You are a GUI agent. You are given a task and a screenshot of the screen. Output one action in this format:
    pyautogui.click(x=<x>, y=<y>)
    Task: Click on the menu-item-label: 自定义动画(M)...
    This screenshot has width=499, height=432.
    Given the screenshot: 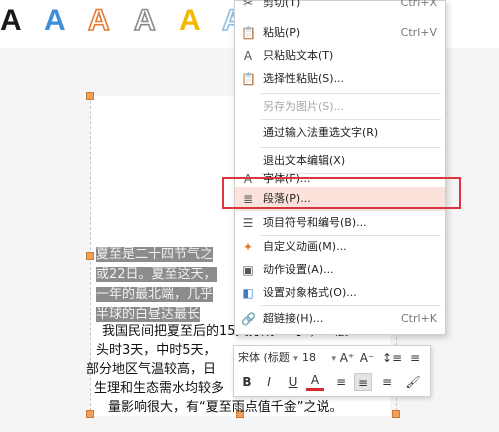 What is the action you would take?
    pyautogui.click(x=305, y=246)
    